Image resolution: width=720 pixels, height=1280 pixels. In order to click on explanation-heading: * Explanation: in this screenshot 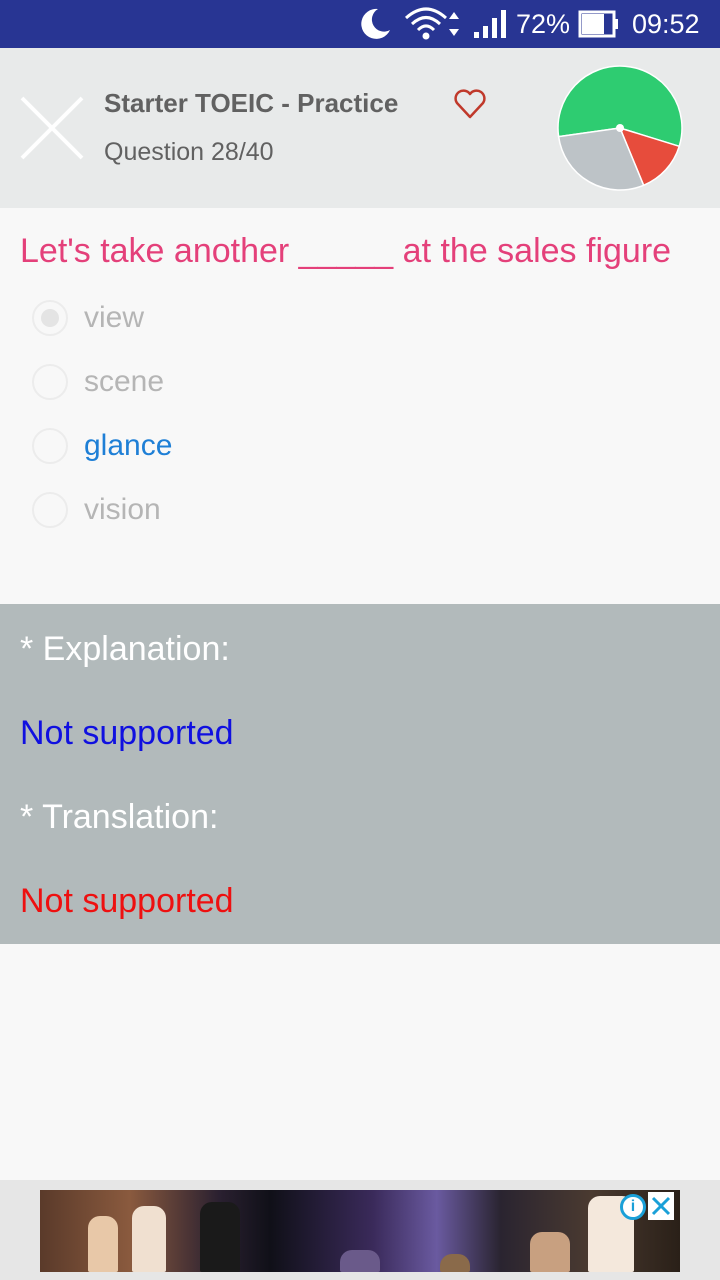, I will do `click(125, 649)`.